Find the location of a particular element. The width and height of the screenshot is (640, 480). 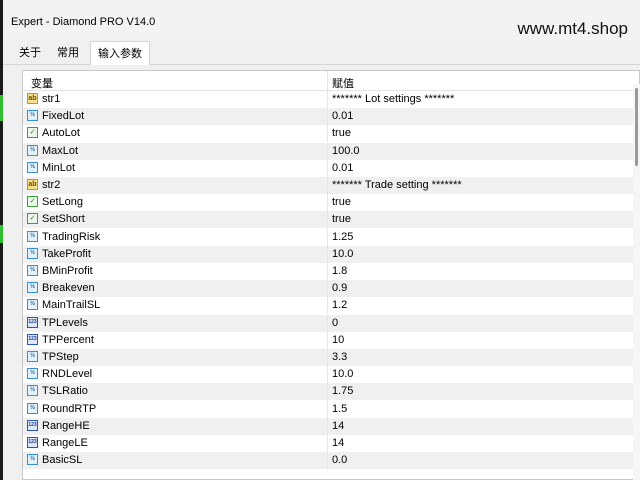

parameter-row: ½ RNDLevel 10.0 is located at coordinates (331, 374).